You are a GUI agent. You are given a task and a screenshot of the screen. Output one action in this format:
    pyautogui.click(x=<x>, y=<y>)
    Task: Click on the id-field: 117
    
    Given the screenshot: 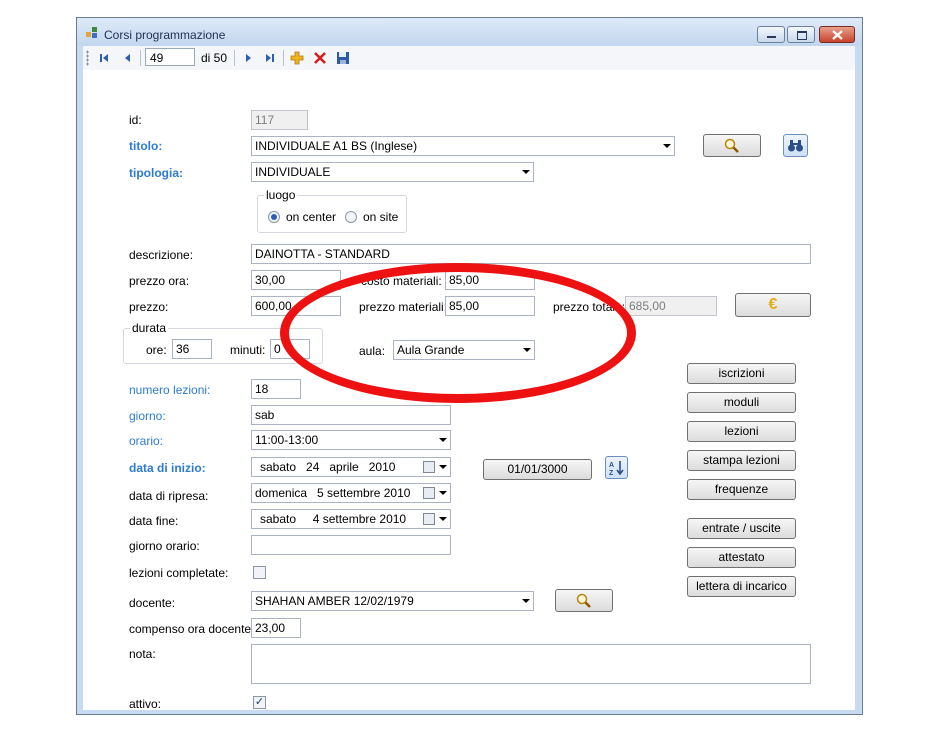 What is the action you would take?
    pyautogui.click(x=279, y=120)
    